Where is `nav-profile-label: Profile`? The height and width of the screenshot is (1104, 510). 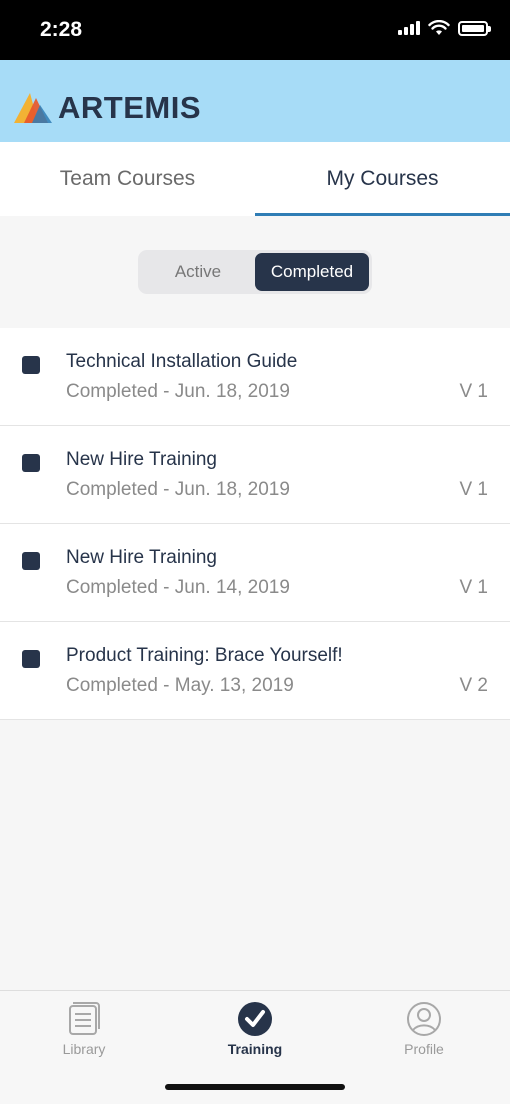 nav-profile-label: Profile is located at coordinates (424, 1049).